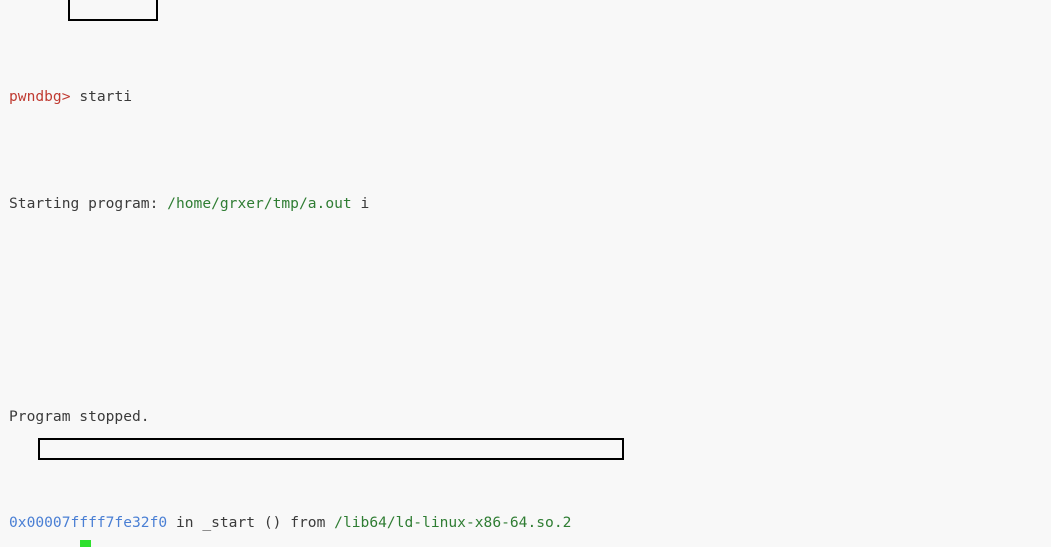 The height and width of the screenshot is (547, 1051). I want to click on shell-prompt: pwndbg>, so click(40, 97).